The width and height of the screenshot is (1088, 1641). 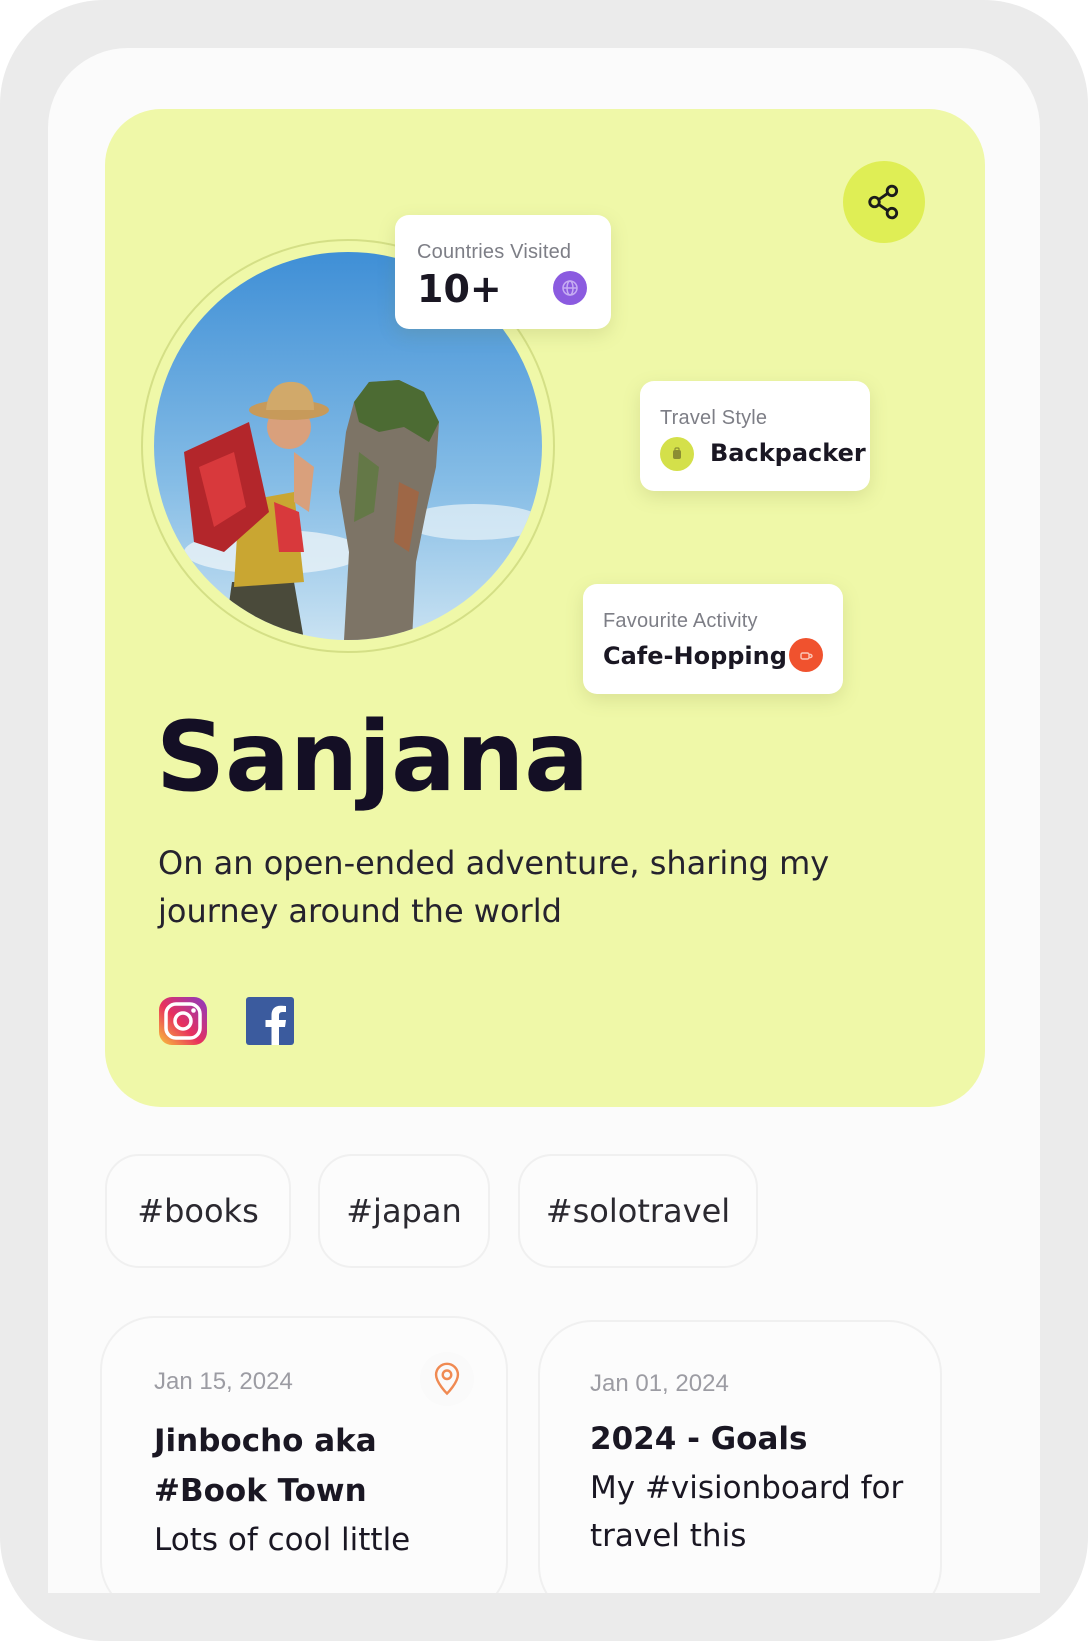 What do you see at coordinates (459, 289) in the screenshot?
I see `countries-visited-value: 10+` at bounding box center [459, 289].